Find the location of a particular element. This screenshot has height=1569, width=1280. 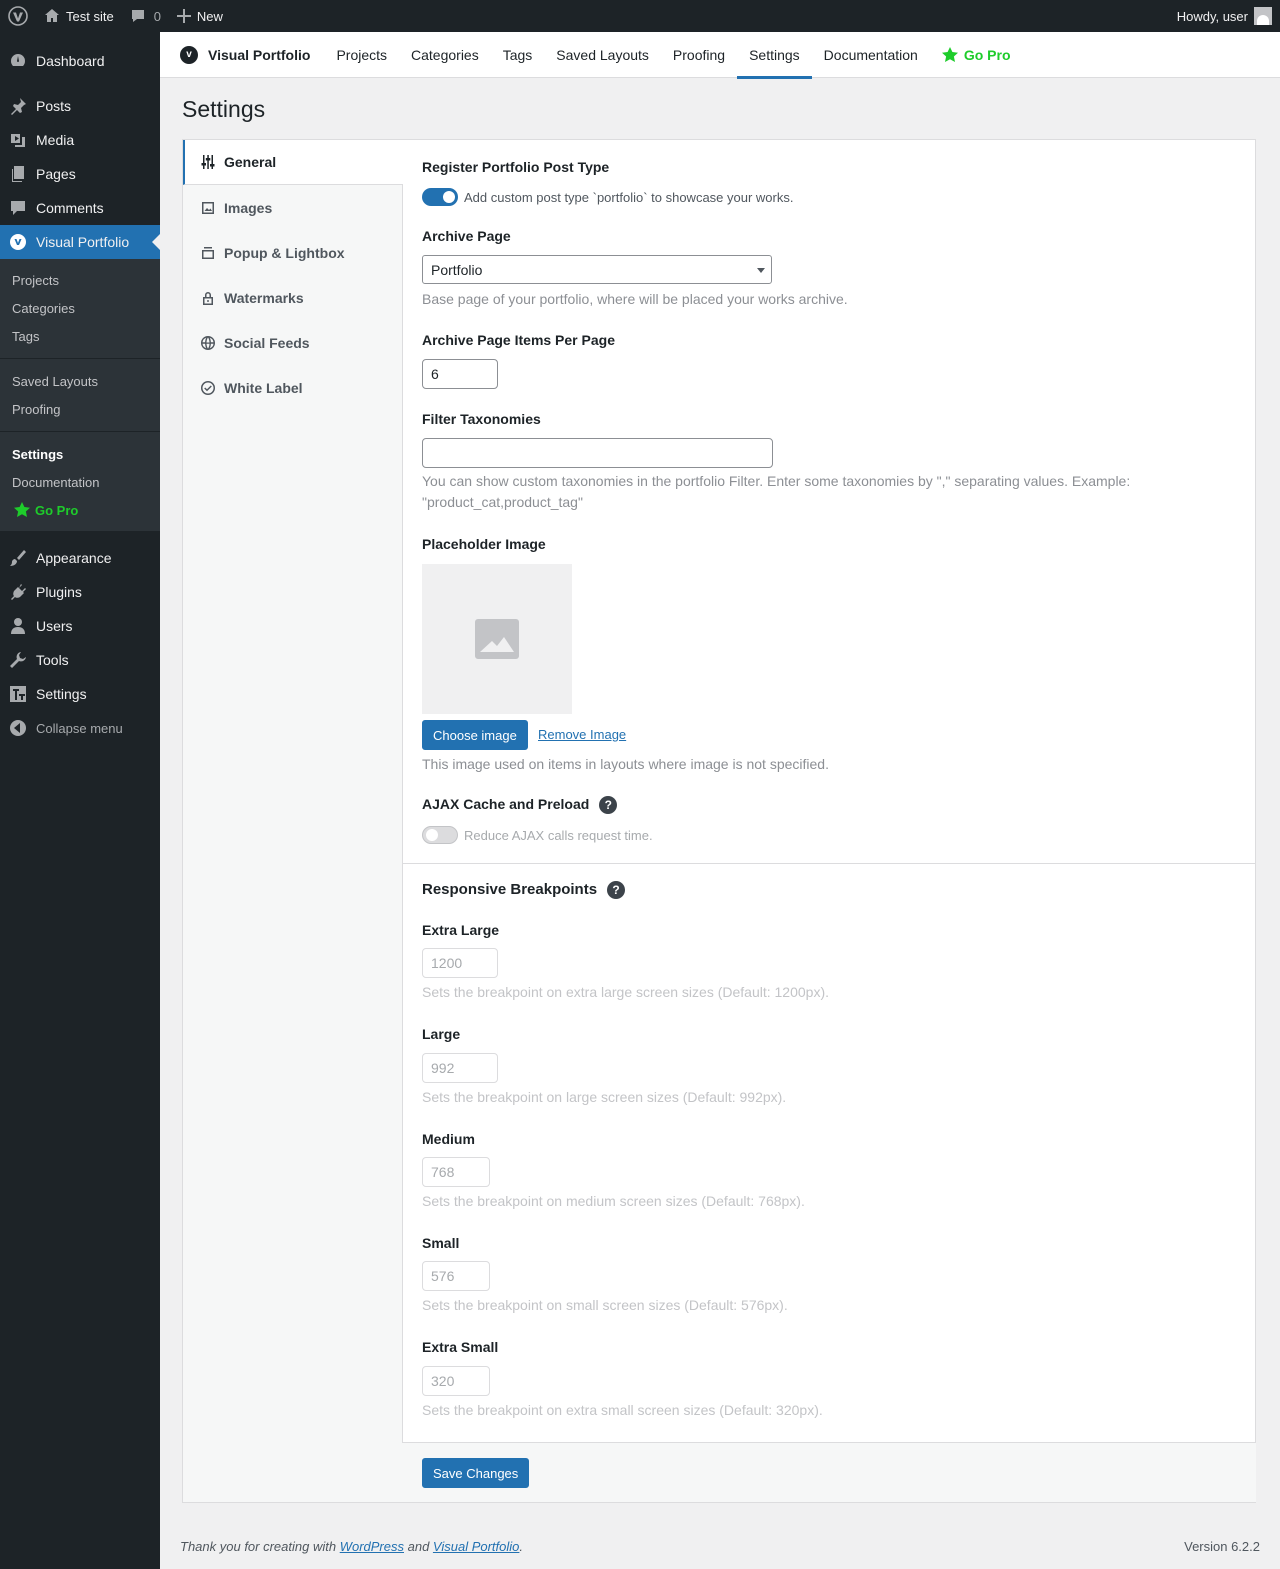

new-label: New is located at coordinates (209, 16).